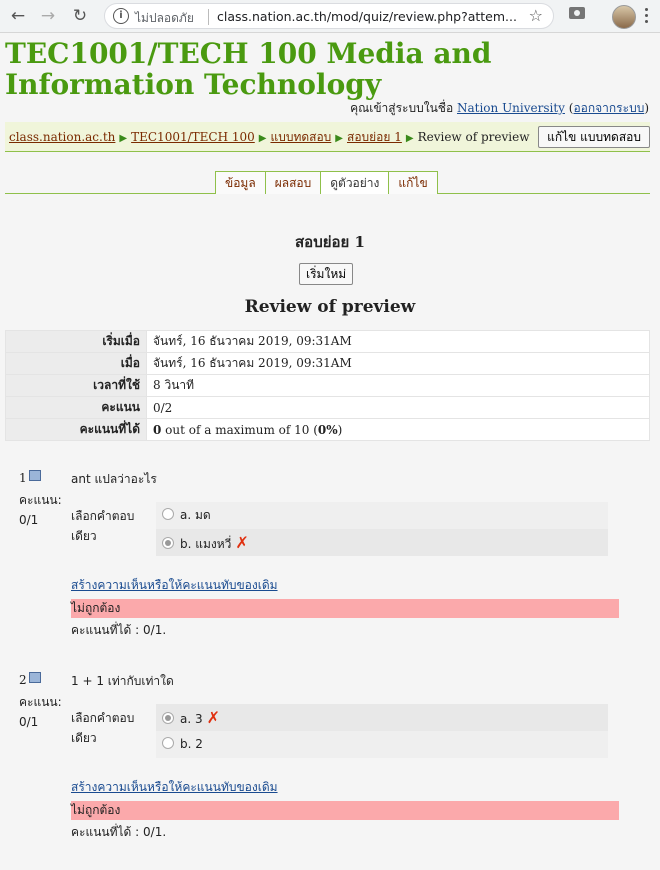 The image size is (660, 870). I want to click on summary-value: 0/2, so click(398, 407).